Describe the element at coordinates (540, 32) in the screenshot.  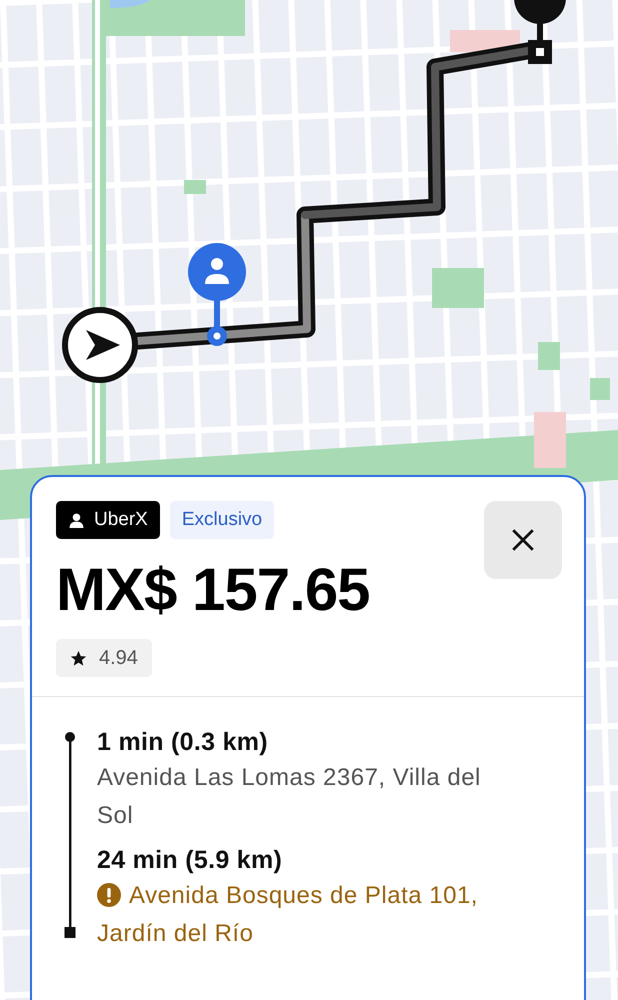
I see `destination-marker` at that location.